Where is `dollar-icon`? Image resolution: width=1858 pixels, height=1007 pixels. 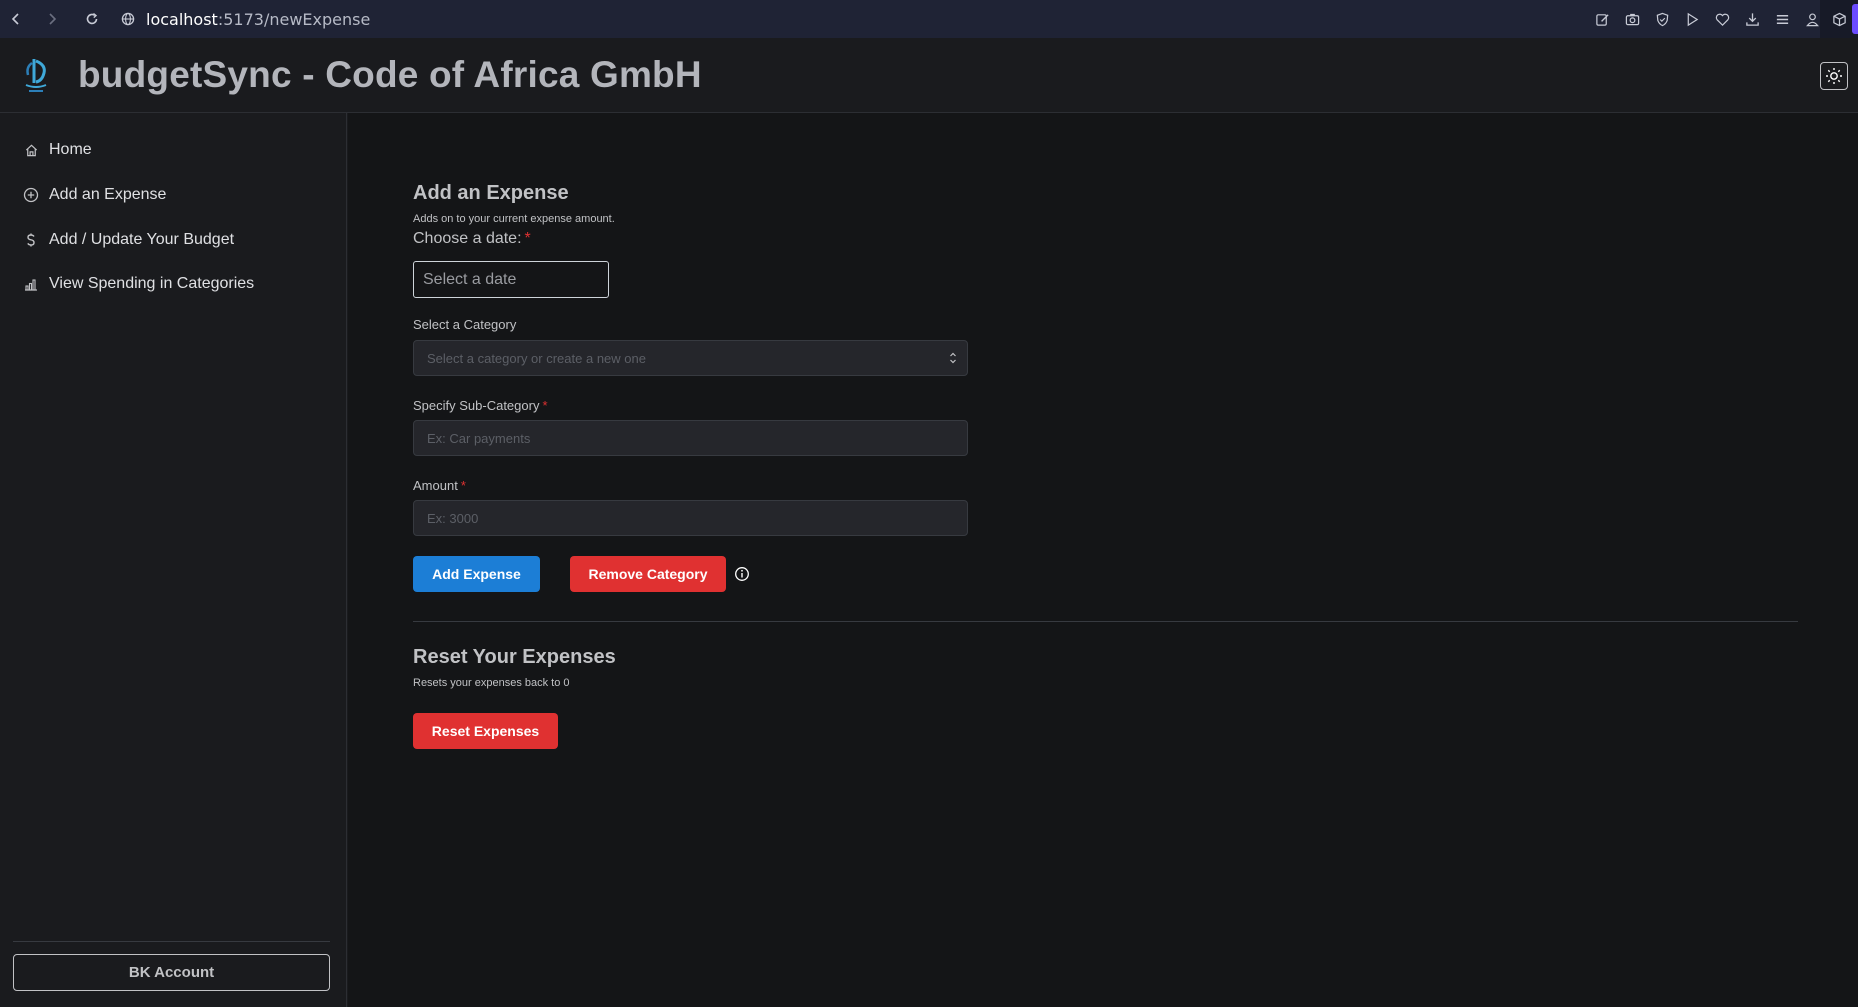
dollar-icon is located at coordinates (31, 240).